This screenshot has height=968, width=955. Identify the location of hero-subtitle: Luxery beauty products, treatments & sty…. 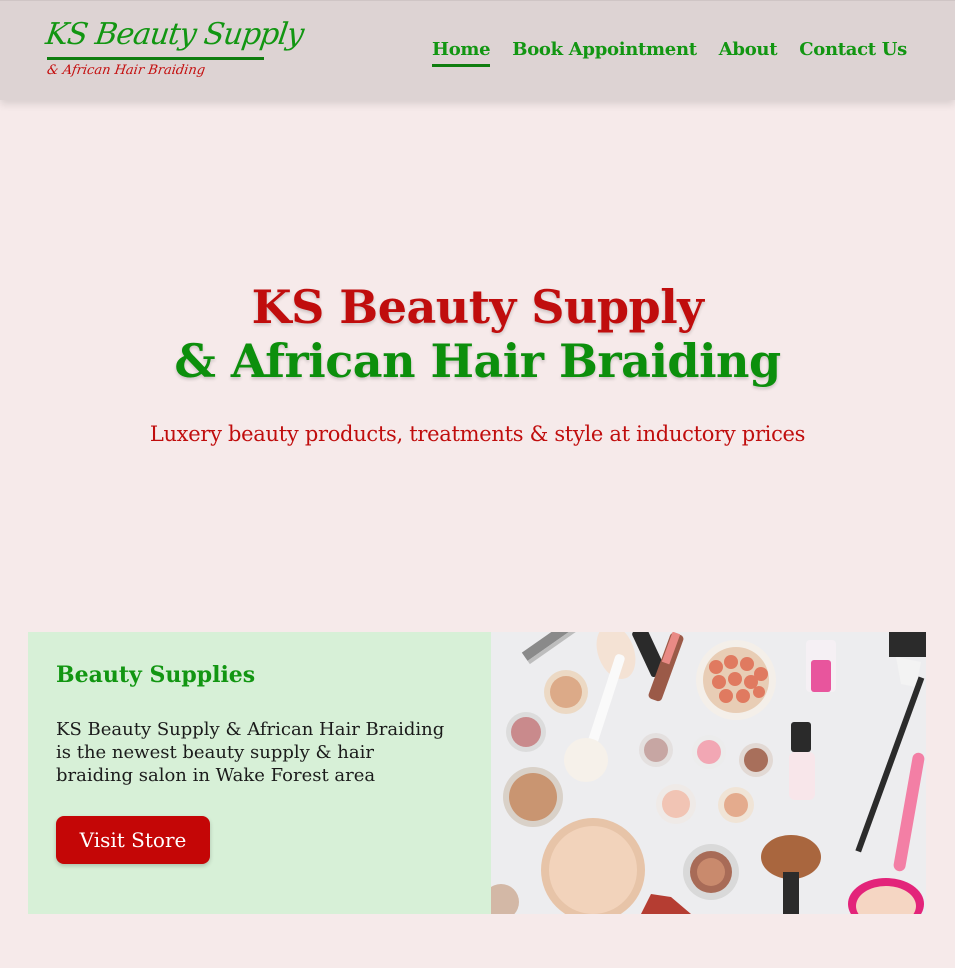
(477, 434).